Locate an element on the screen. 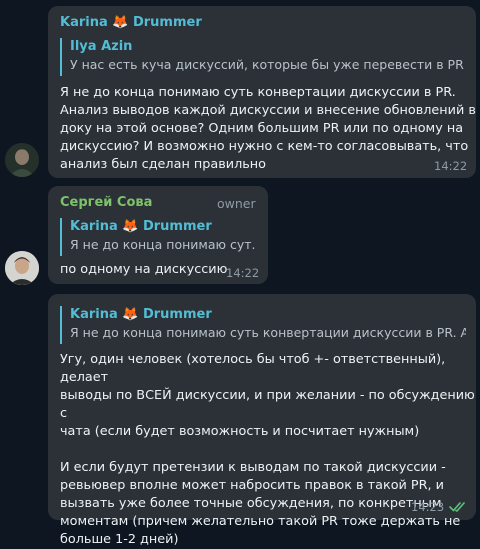 The image size is (480, 549). message-text: по одному на дискуссию is located at coordinates (144, 269).